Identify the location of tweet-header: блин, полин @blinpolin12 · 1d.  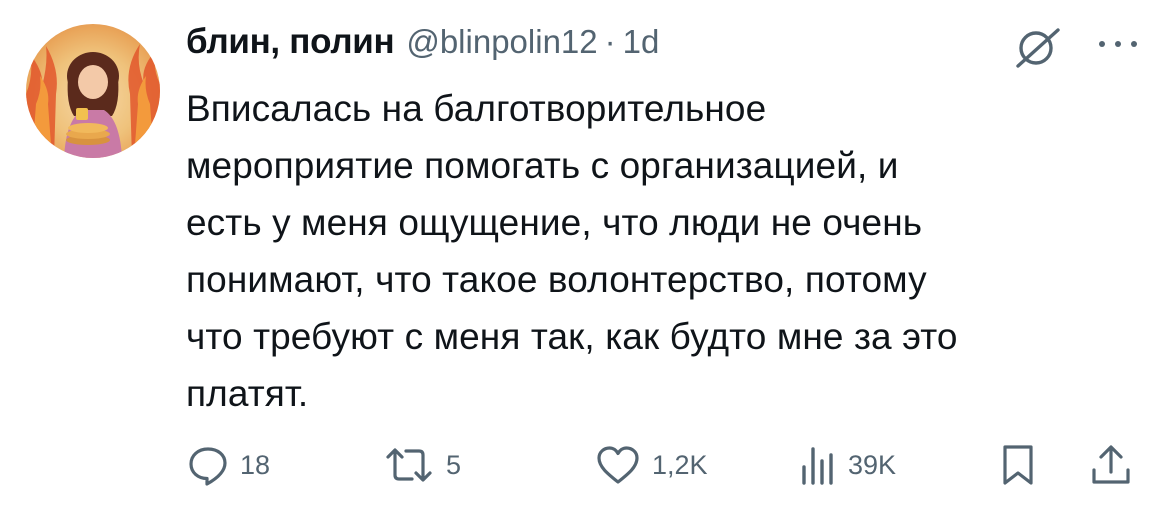
(422, 46).